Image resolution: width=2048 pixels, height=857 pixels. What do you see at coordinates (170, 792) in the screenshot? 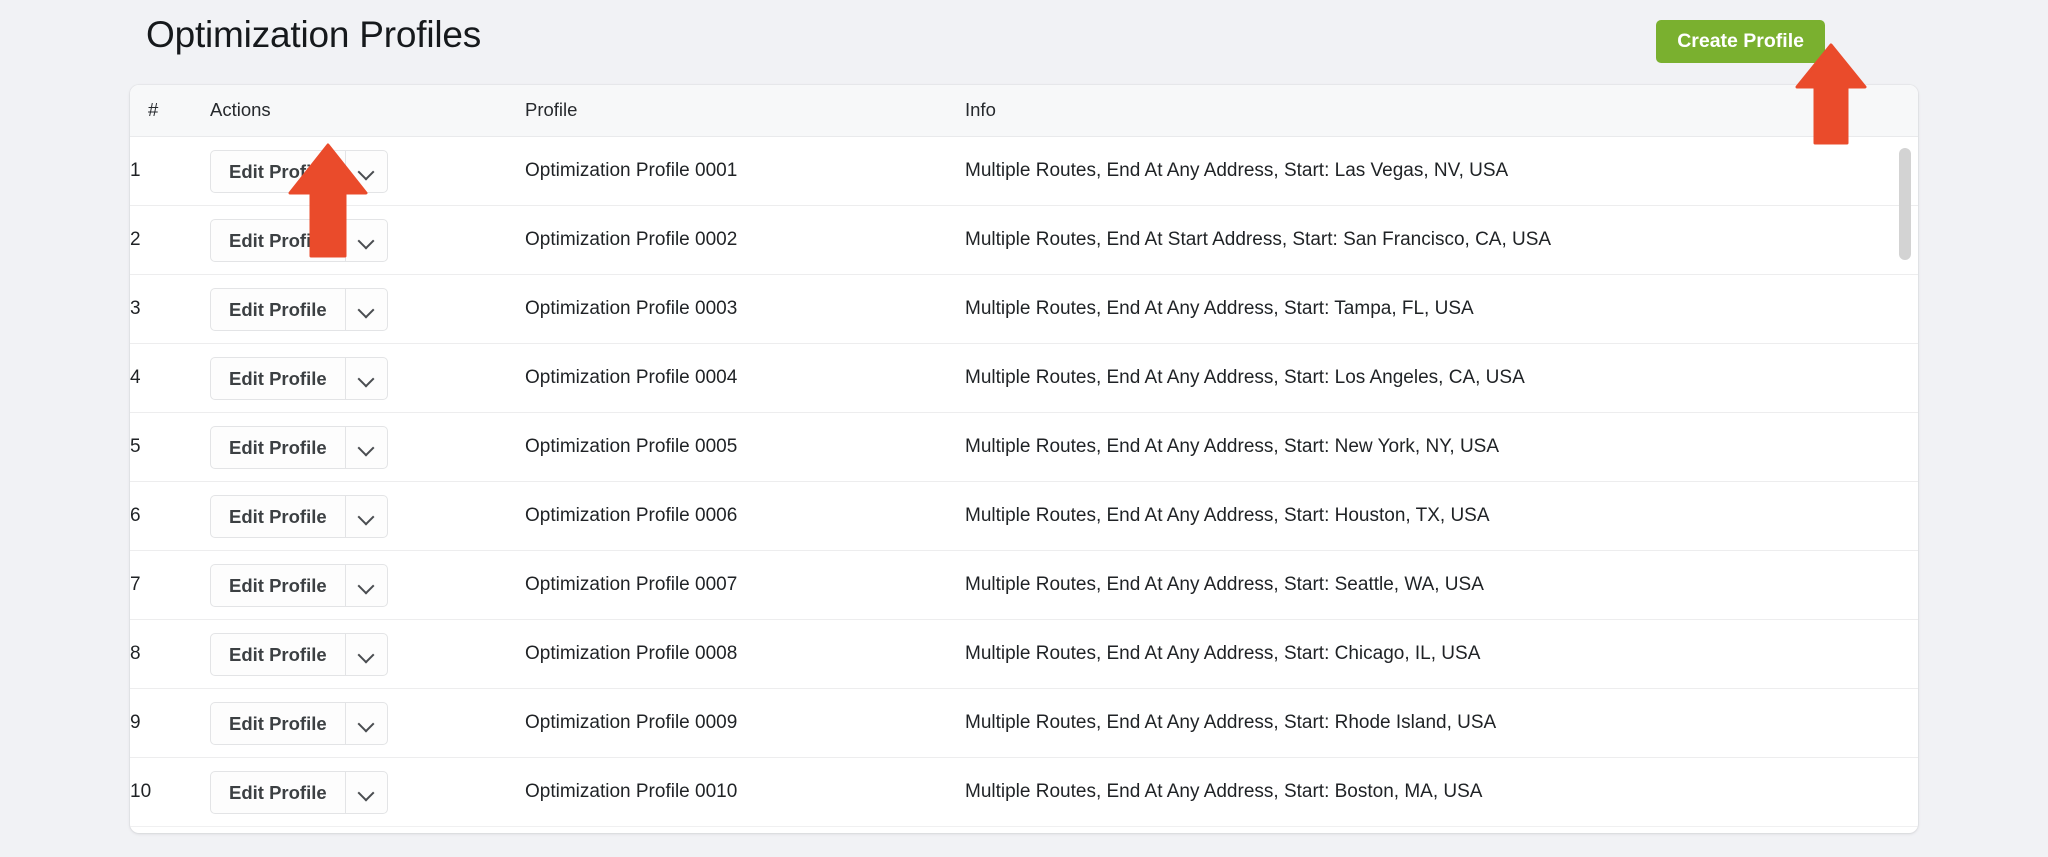
I see `row-number: 10` at bounding box center [170, 792].